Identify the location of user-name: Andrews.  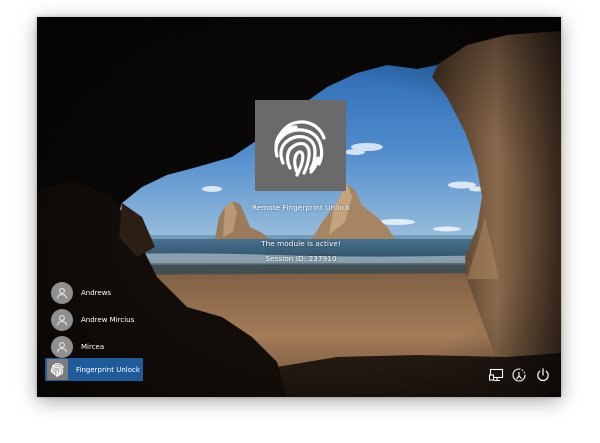
(96, 292).